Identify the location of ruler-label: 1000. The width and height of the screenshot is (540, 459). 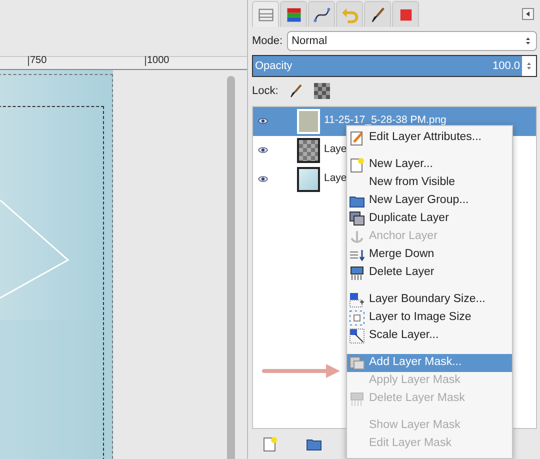
(157, 61).